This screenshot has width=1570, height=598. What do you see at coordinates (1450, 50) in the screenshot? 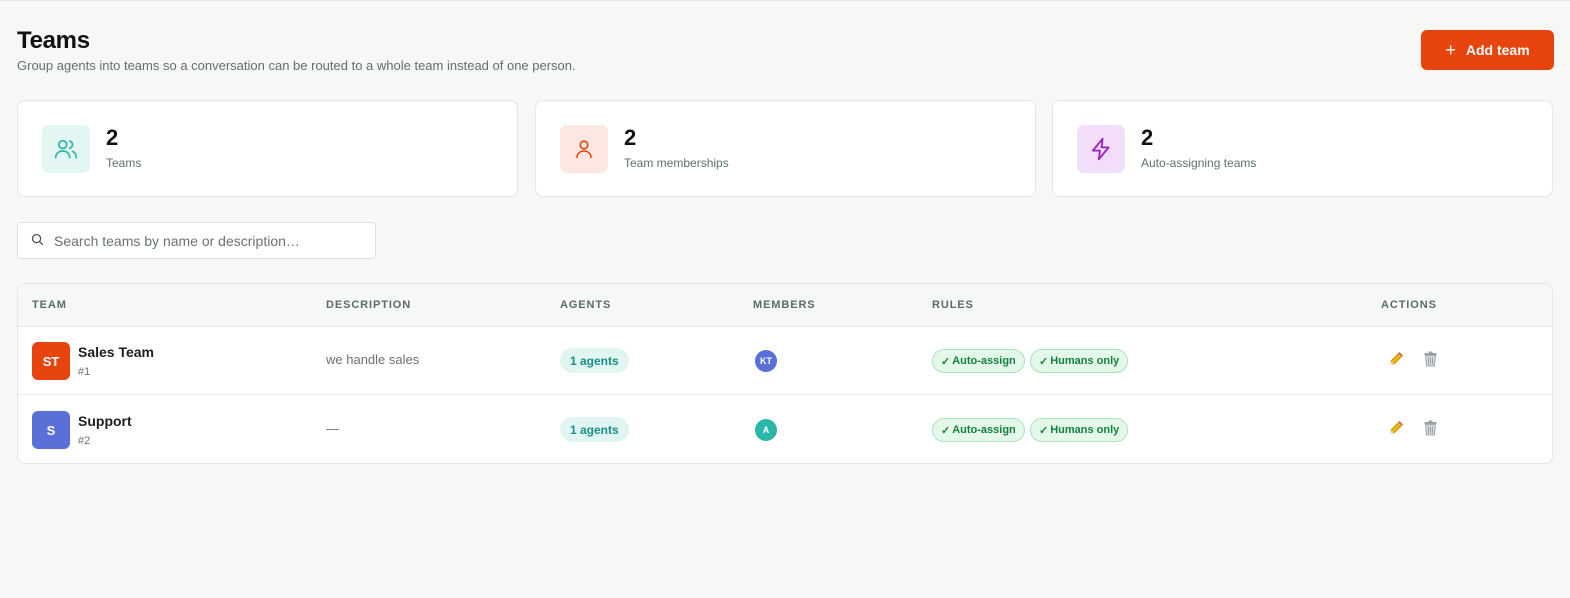
I see `plus-icon: +` at bounding box center [1450, 50].